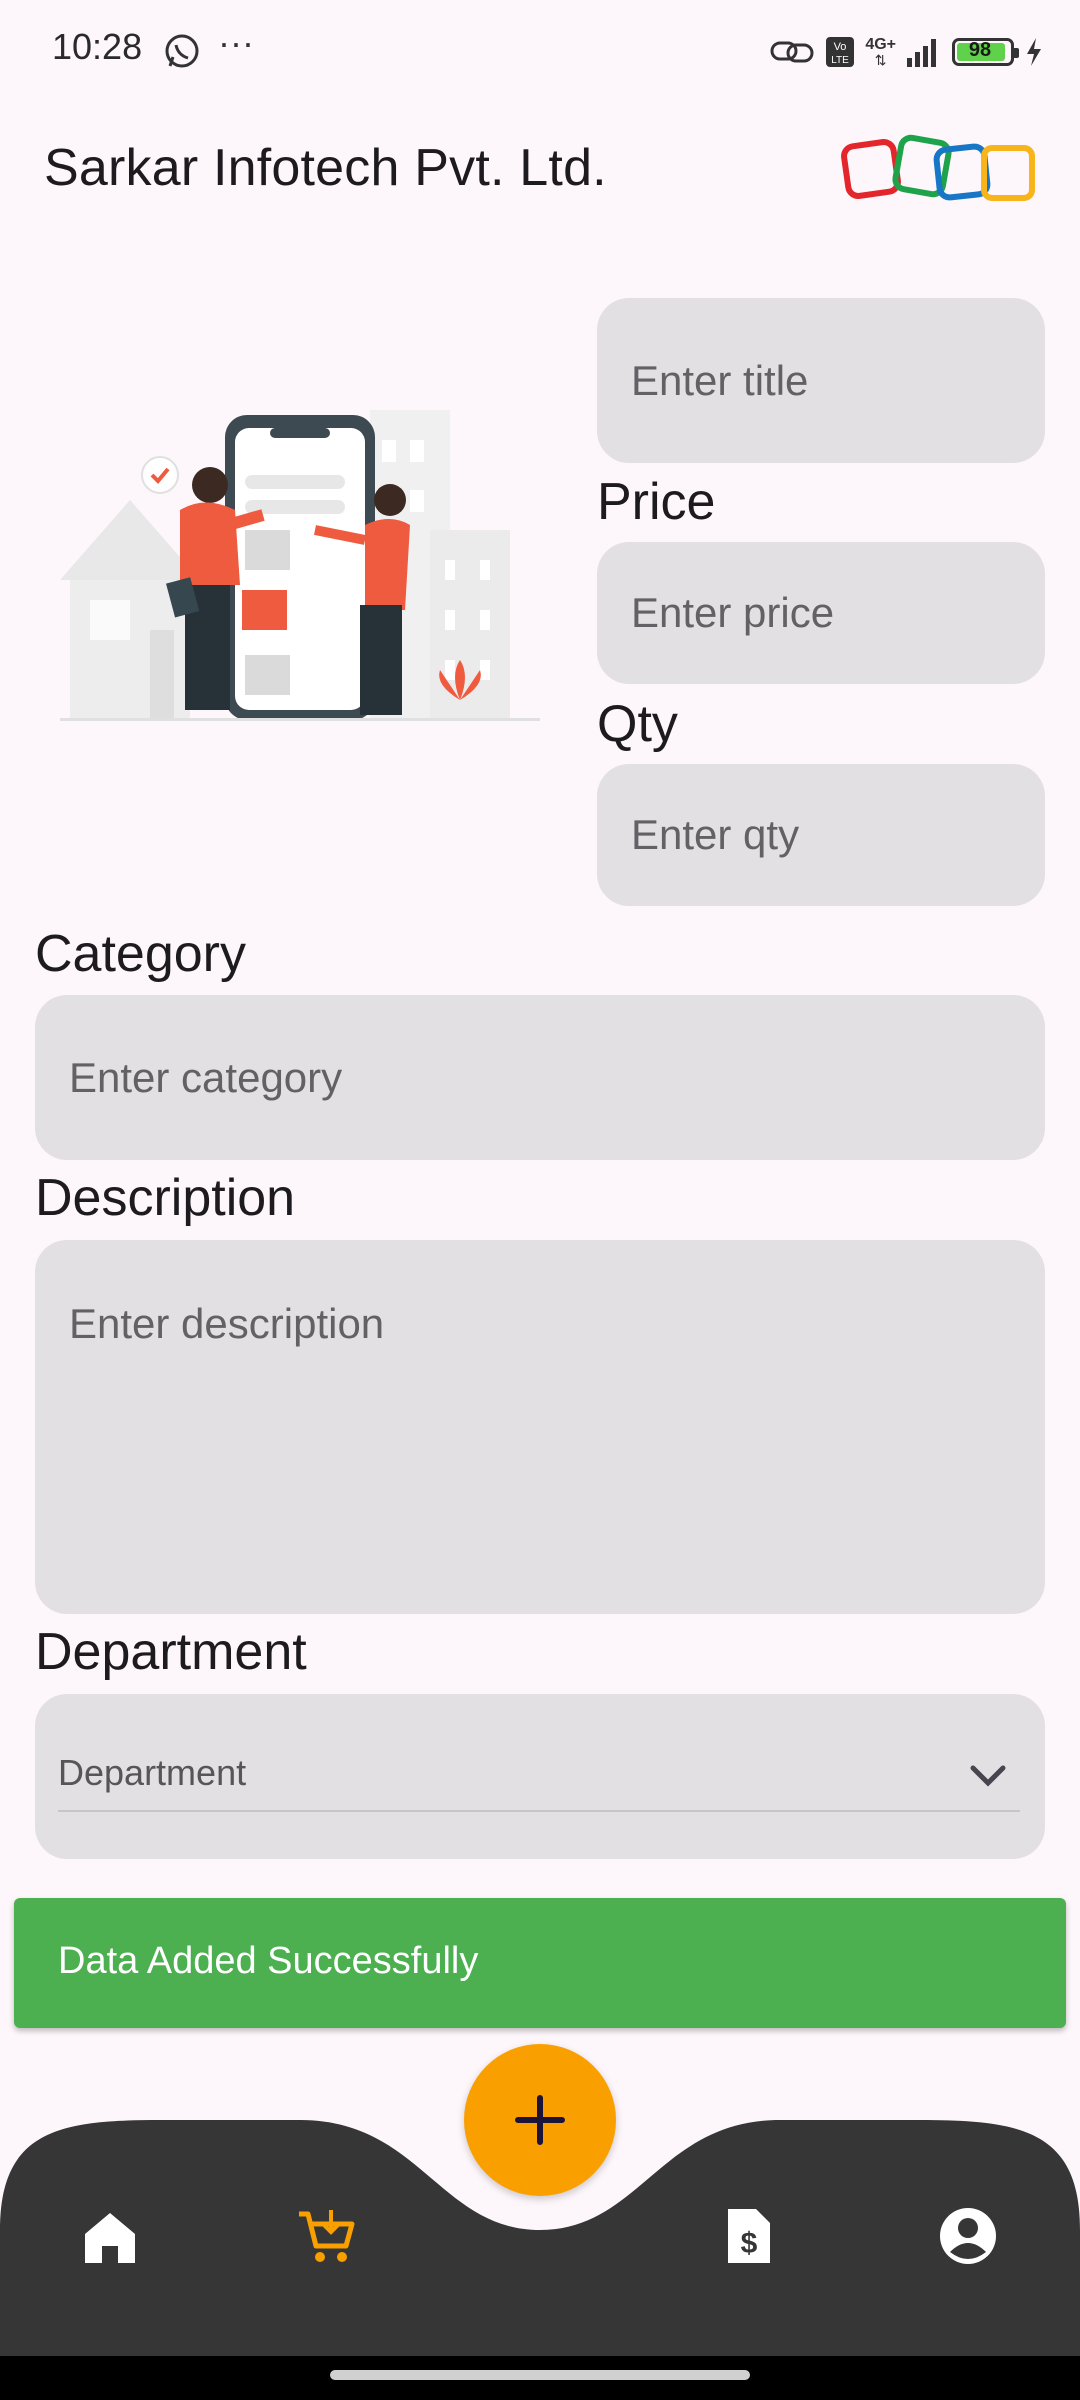 The image size is (1080, 2400). What do you see at coordinates (841, 60) in the screenshot?
I see `svg-text: LTE` at bounding box center [841, 60].